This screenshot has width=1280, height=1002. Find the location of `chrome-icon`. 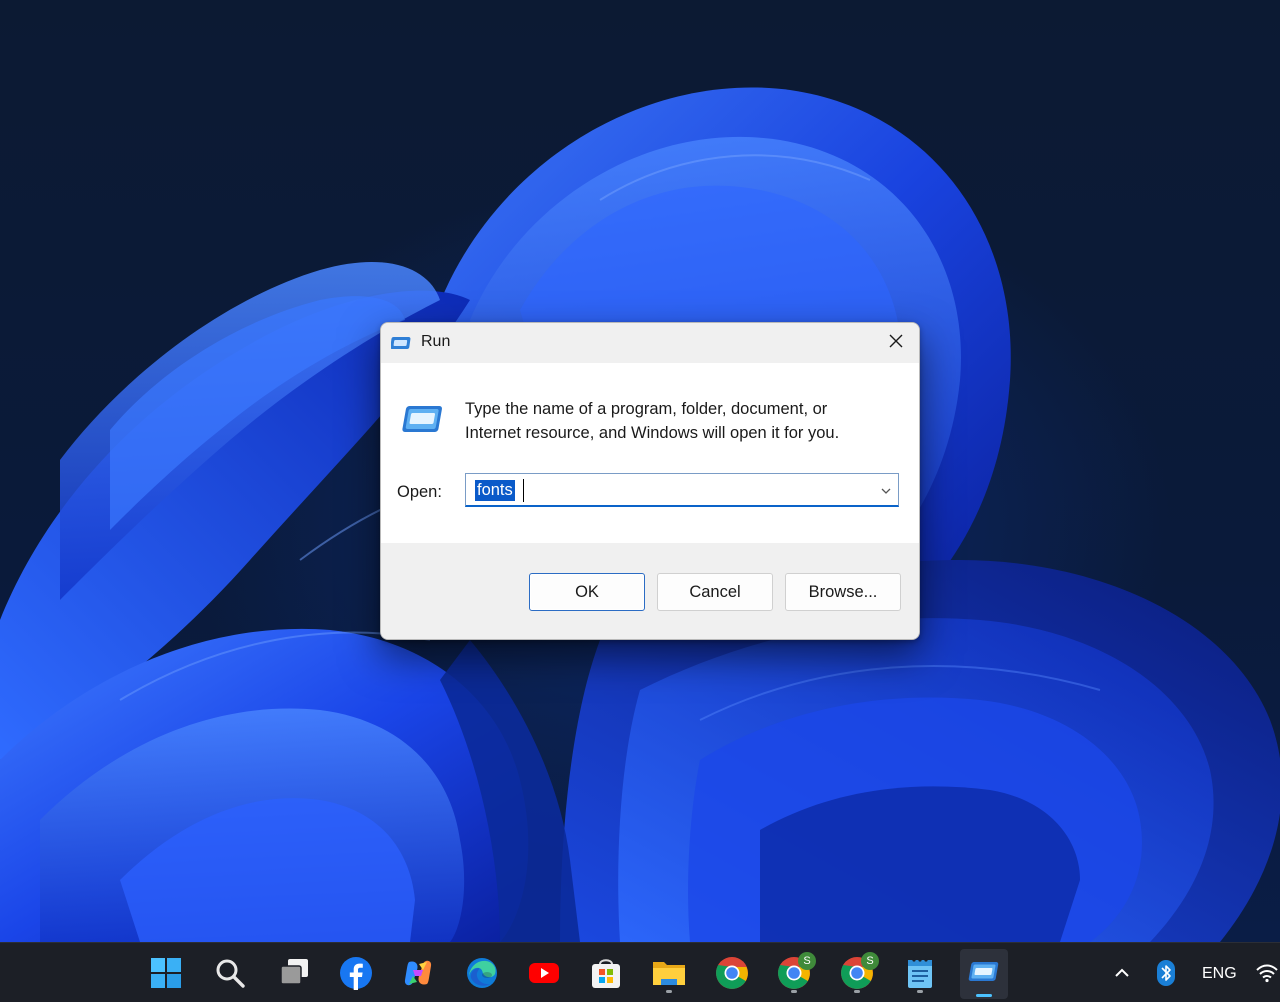

chrome-icon is located at coordinates (732, 975).